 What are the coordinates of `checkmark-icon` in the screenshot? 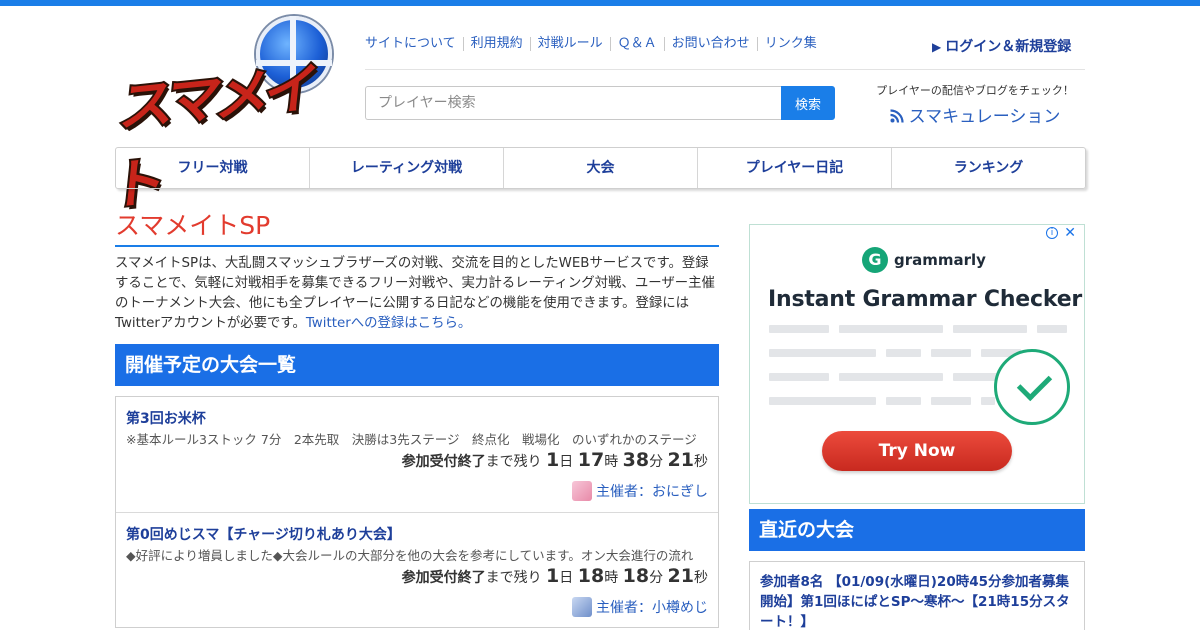 It's located at (1032, 387).